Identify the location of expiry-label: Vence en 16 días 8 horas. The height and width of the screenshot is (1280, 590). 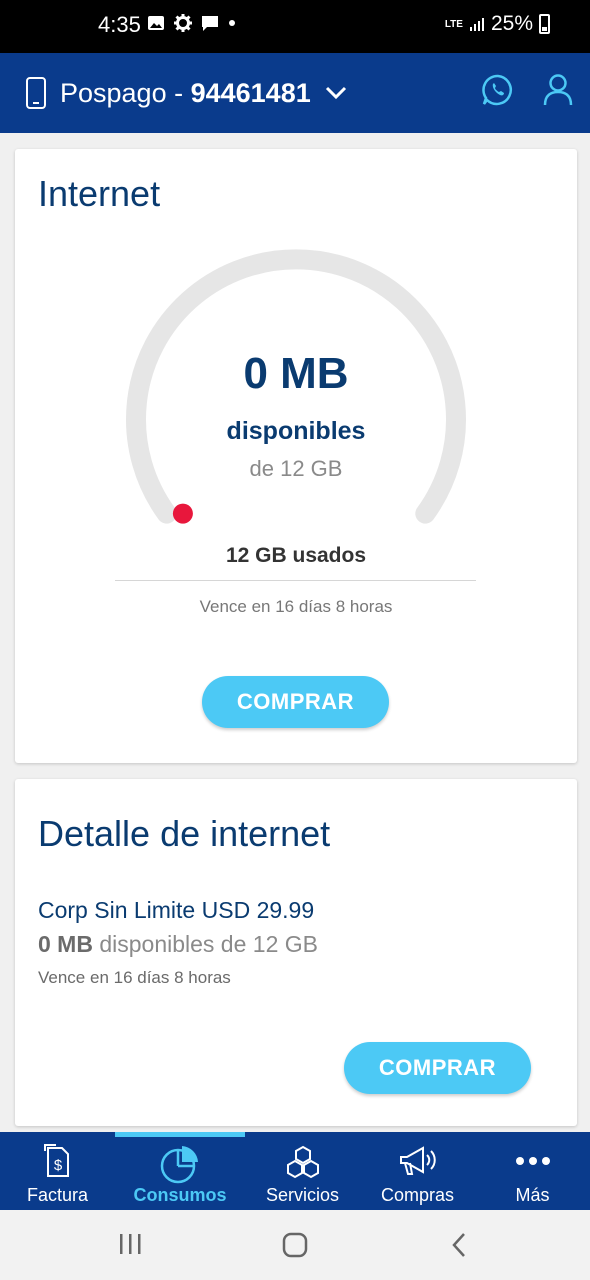
(296, 606).